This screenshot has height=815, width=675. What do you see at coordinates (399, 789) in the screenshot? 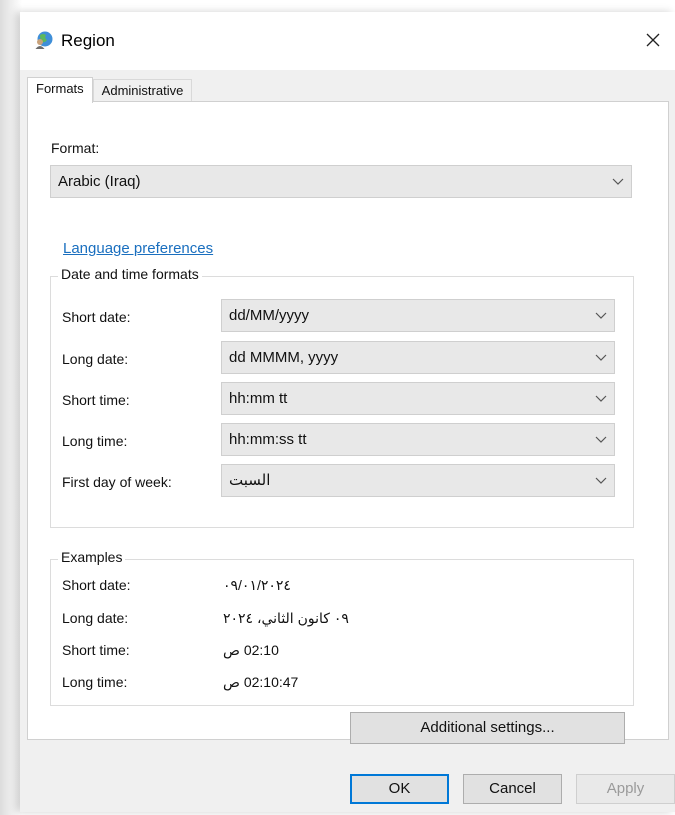
I see `ok-button: OK` at bounding box center [399, 789].